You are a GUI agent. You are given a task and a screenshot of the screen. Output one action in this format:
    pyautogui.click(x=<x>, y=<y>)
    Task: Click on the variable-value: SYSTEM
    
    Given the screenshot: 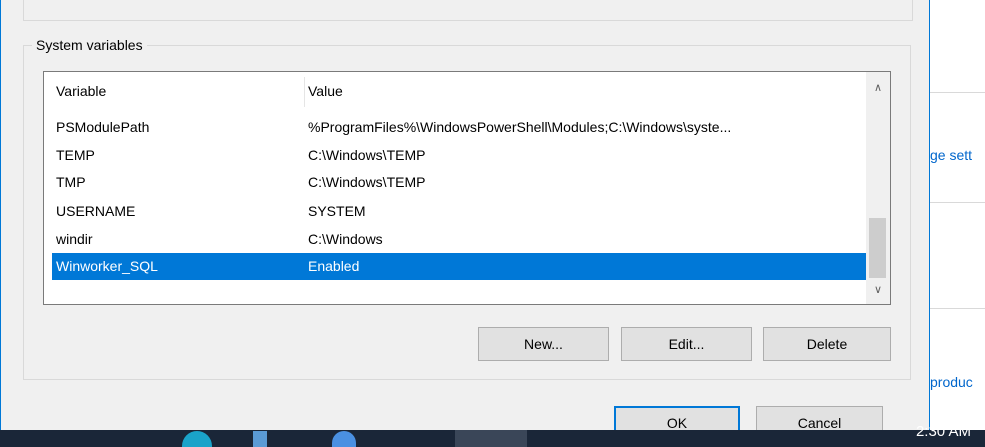 What is the action you would take?
    pyautogui.click(x=337, y=211)
    